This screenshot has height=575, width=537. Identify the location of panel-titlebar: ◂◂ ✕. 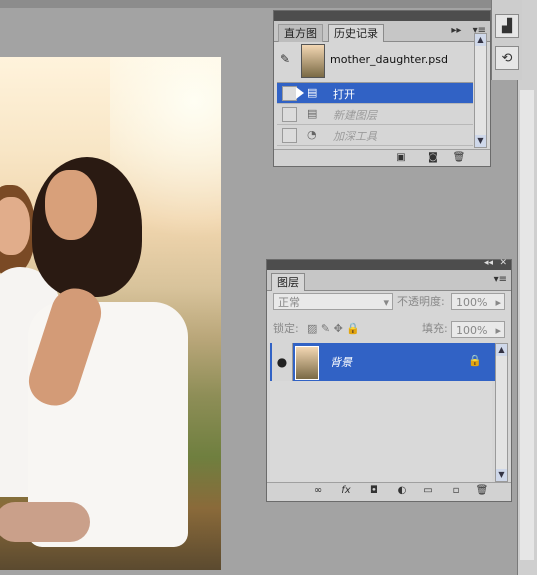
(389, 264).